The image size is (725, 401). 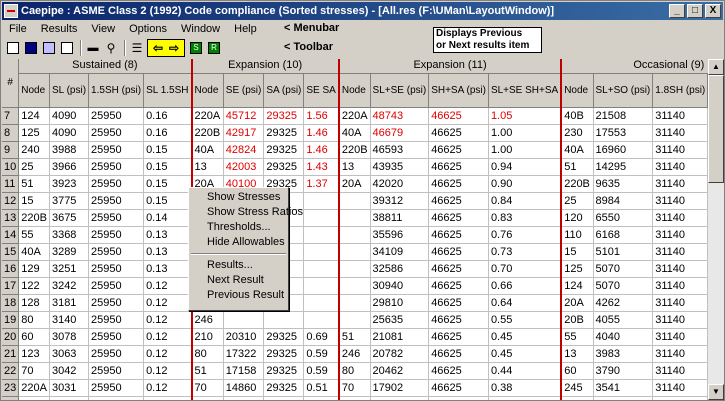 I want to click on table-cell: 38811, so click(x=400, y=218).